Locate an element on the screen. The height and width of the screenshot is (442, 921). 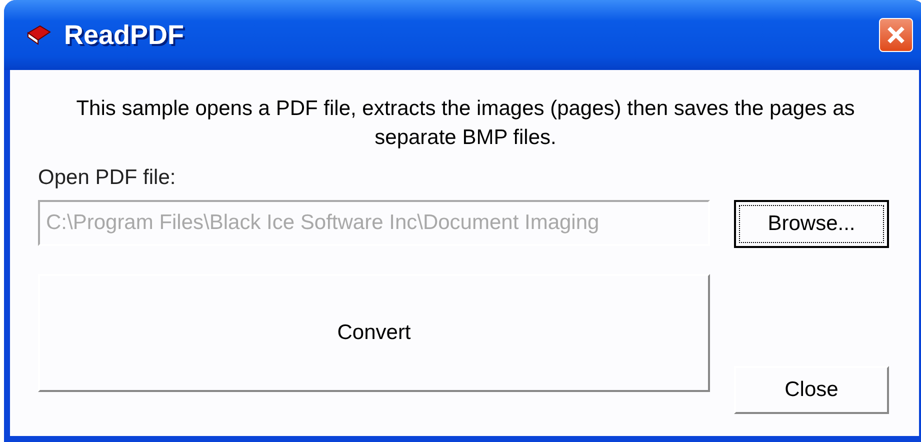
close-button is located at coordinates (896, 35).